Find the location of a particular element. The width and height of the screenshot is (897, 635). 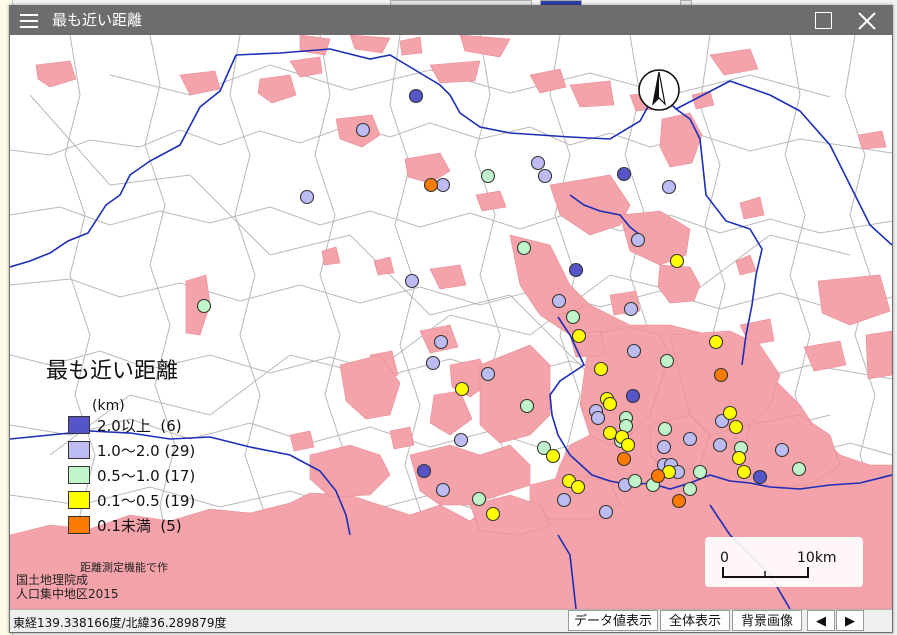

legend-item: 2.0以上 (6) is located at coordinates (125, 425).